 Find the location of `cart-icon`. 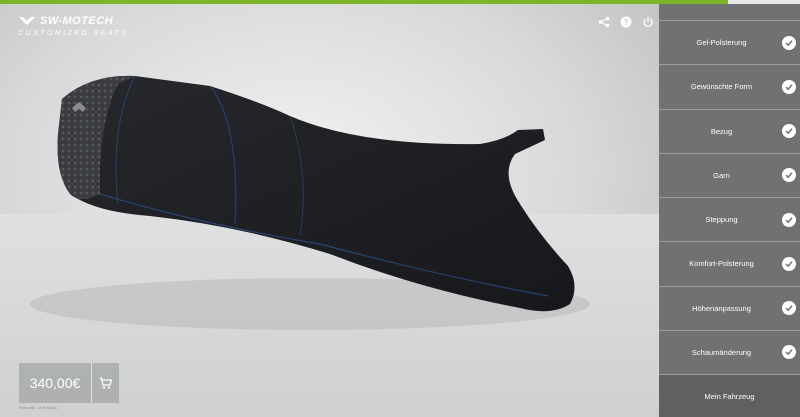

cart-icon is located at coordinates (105, 383).